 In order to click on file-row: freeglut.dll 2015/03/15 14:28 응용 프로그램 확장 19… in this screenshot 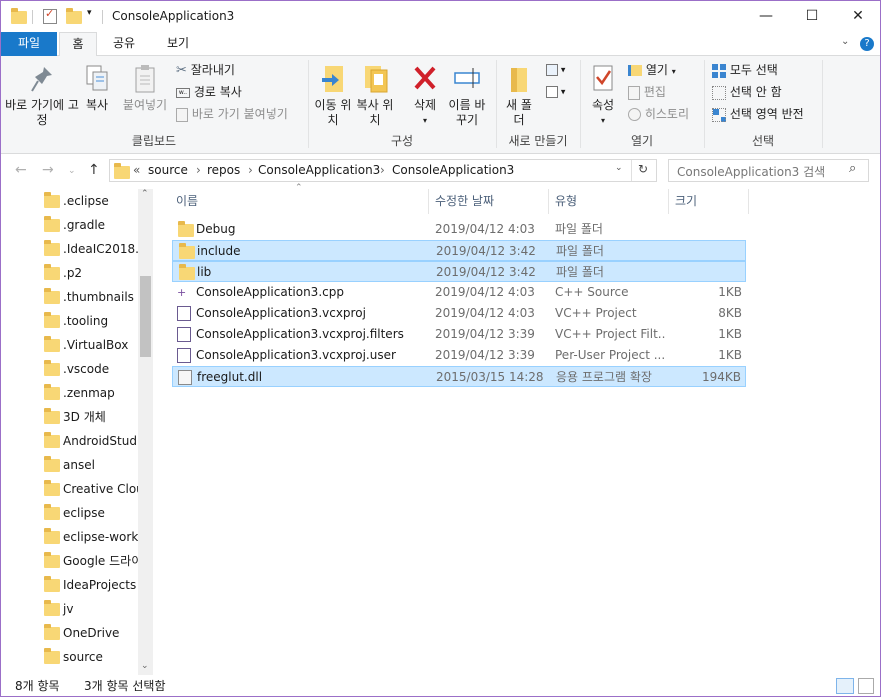, I will do `click(459, 376)`.